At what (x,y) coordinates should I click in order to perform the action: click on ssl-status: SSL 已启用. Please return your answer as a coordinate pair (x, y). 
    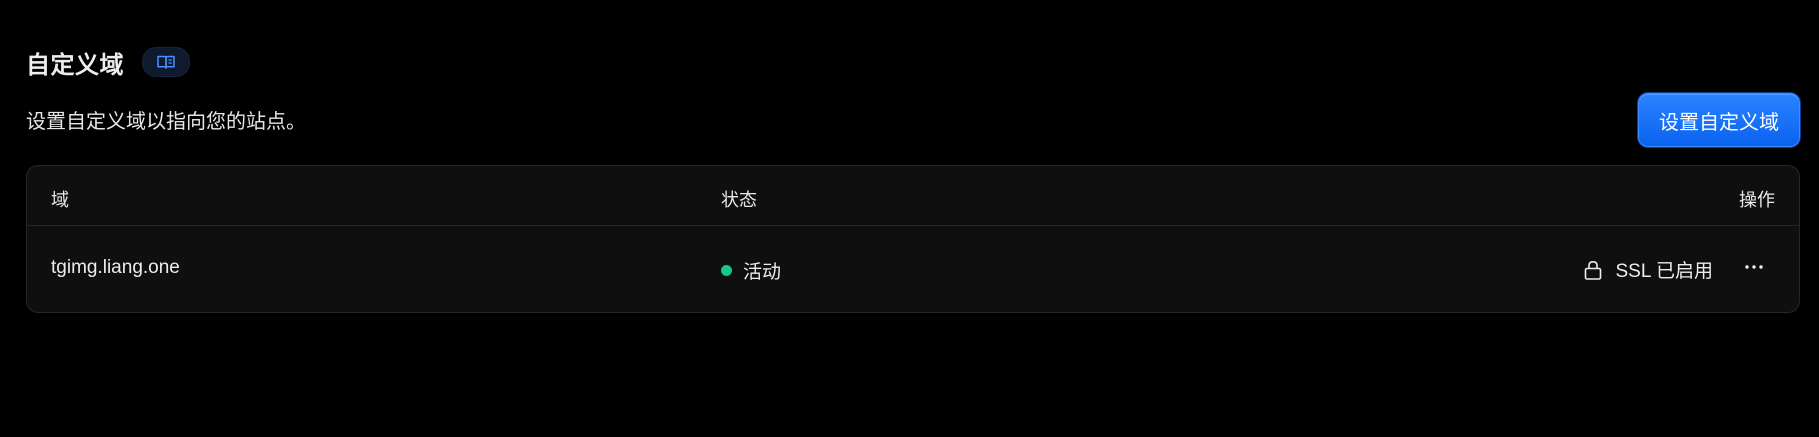
    Looking at the image, I should click on (1648, 269).